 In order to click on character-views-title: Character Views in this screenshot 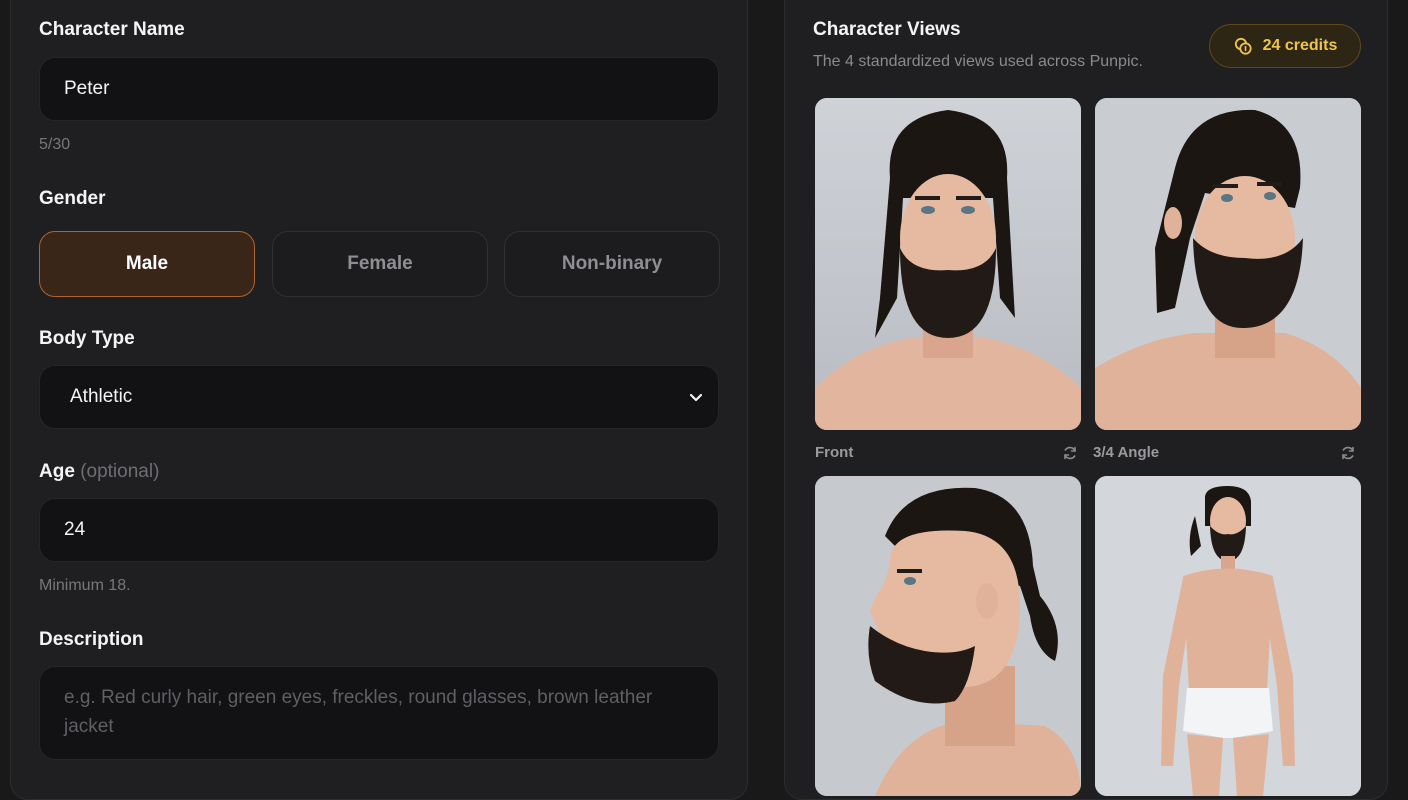, I will do `click(887, 29)`.